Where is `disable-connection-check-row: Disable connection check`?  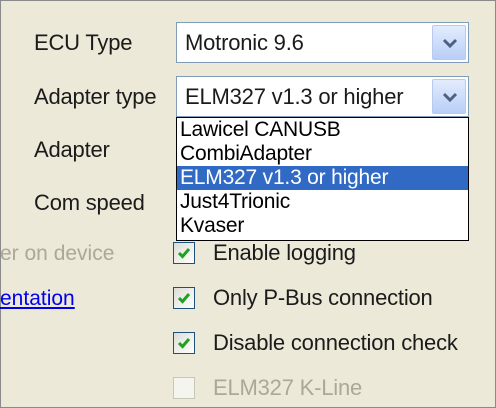
disable-connection-check-row: Disable connection check is located at coordinates (333, 343).